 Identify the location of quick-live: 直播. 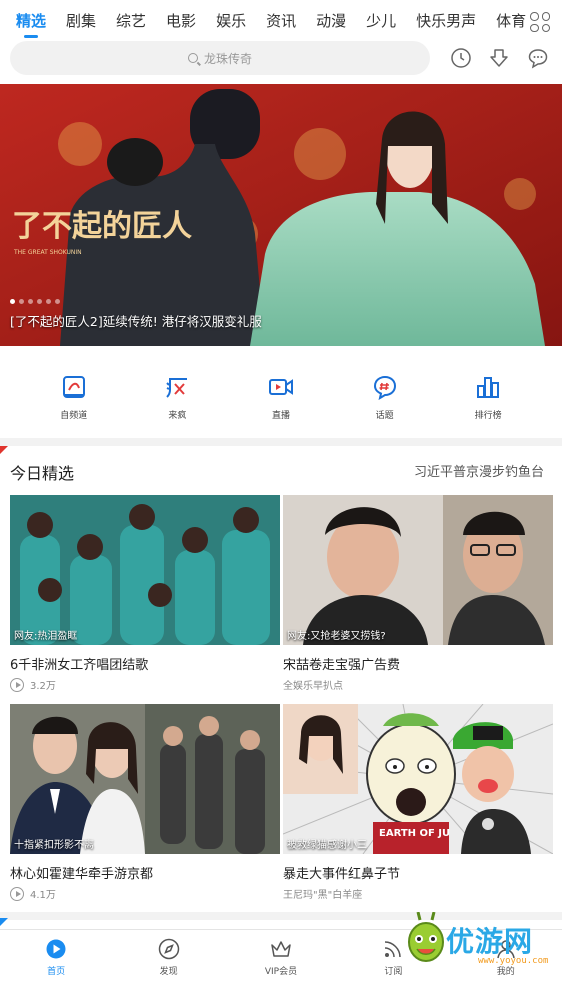
(281, 392).